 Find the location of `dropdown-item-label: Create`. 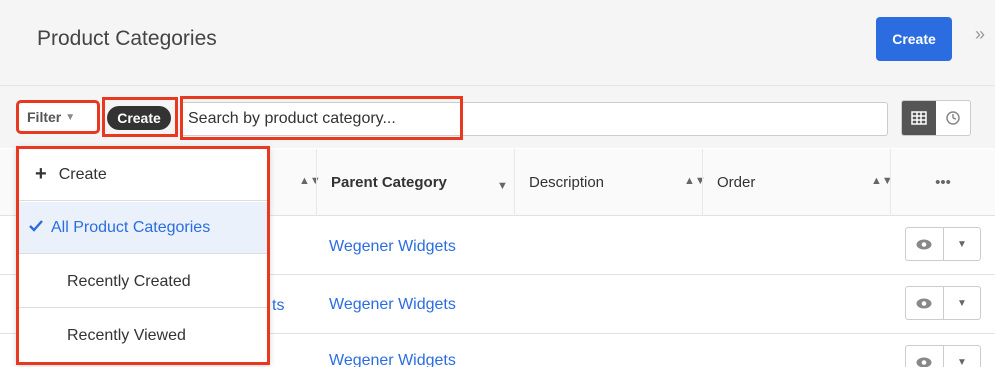

dropdown-item-label: Create is located at coordinates (82, 174).